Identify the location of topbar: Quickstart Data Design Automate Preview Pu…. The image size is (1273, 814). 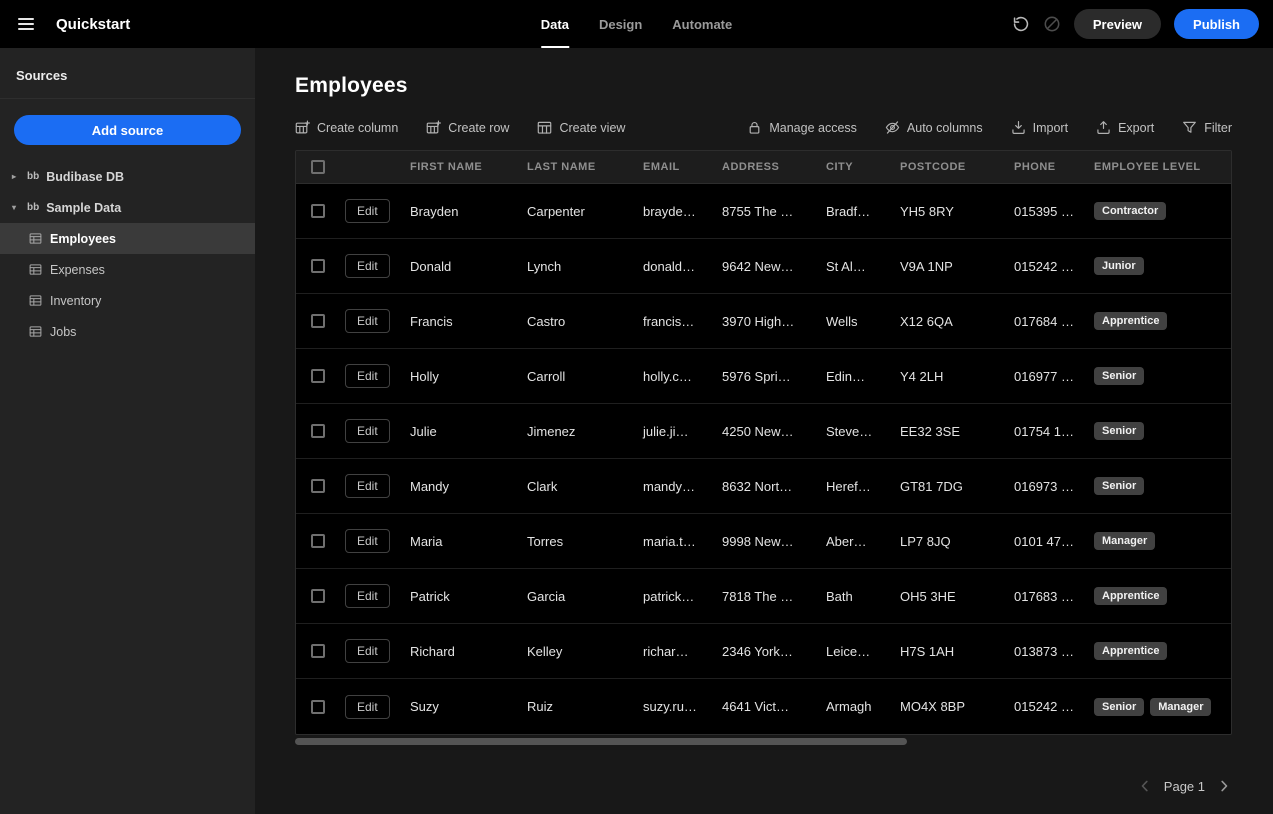
(636, 24).